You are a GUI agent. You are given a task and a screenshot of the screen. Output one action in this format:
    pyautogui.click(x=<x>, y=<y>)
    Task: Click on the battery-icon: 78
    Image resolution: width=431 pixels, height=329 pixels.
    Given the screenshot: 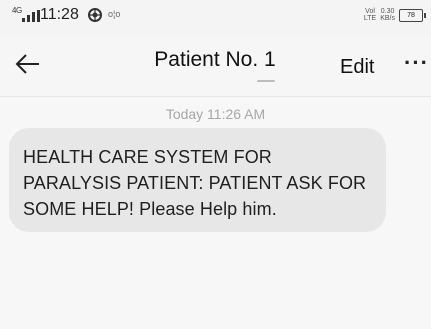 What is the action you would take?
    pyautogui.click(x=412, y=15)
    